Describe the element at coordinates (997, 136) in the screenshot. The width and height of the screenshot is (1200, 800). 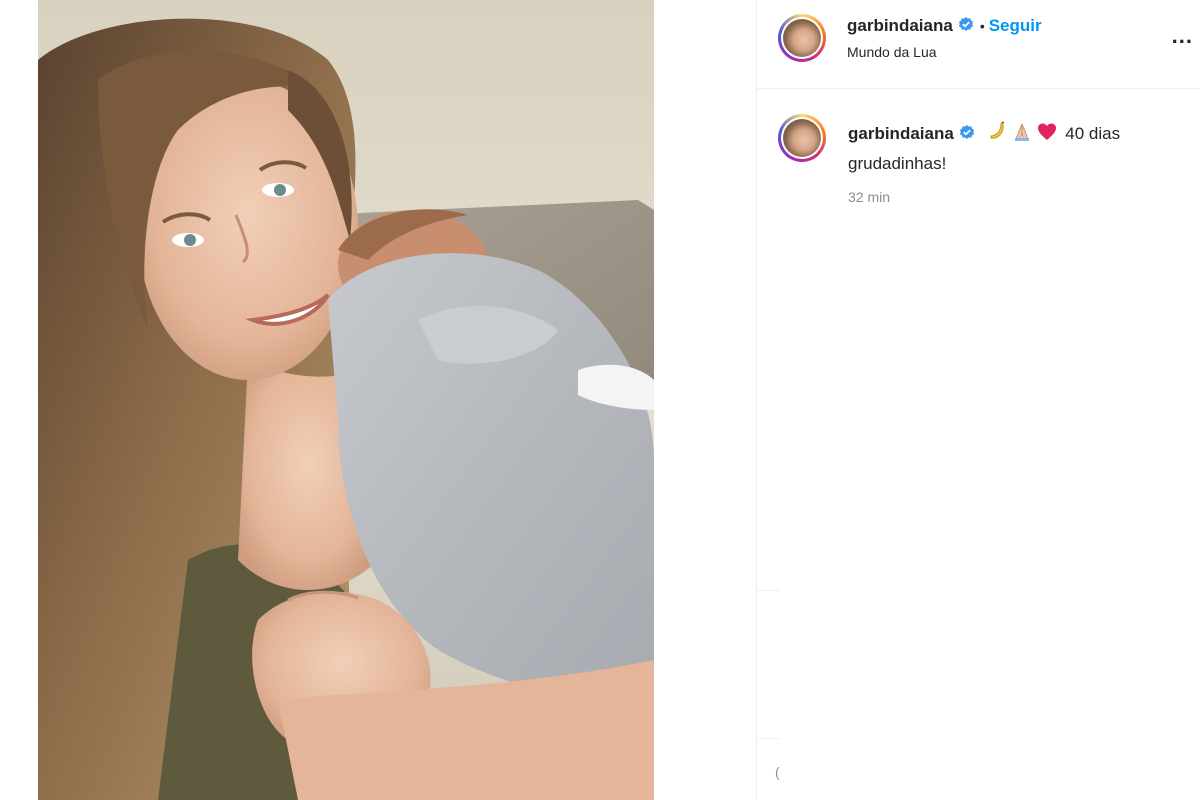
I see `banana-icon` at that location.